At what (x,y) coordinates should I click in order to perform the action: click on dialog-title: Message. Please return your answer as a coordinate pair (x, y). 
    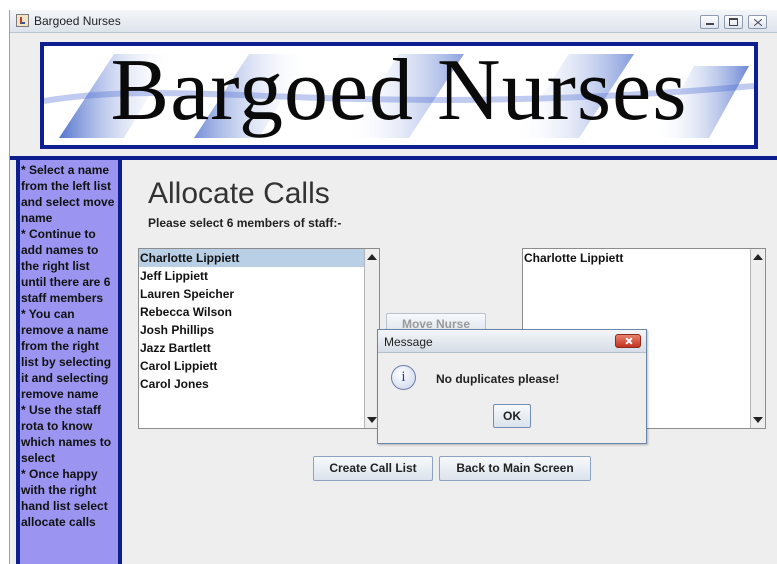
    Looking at the image, I should click on (408, 342).